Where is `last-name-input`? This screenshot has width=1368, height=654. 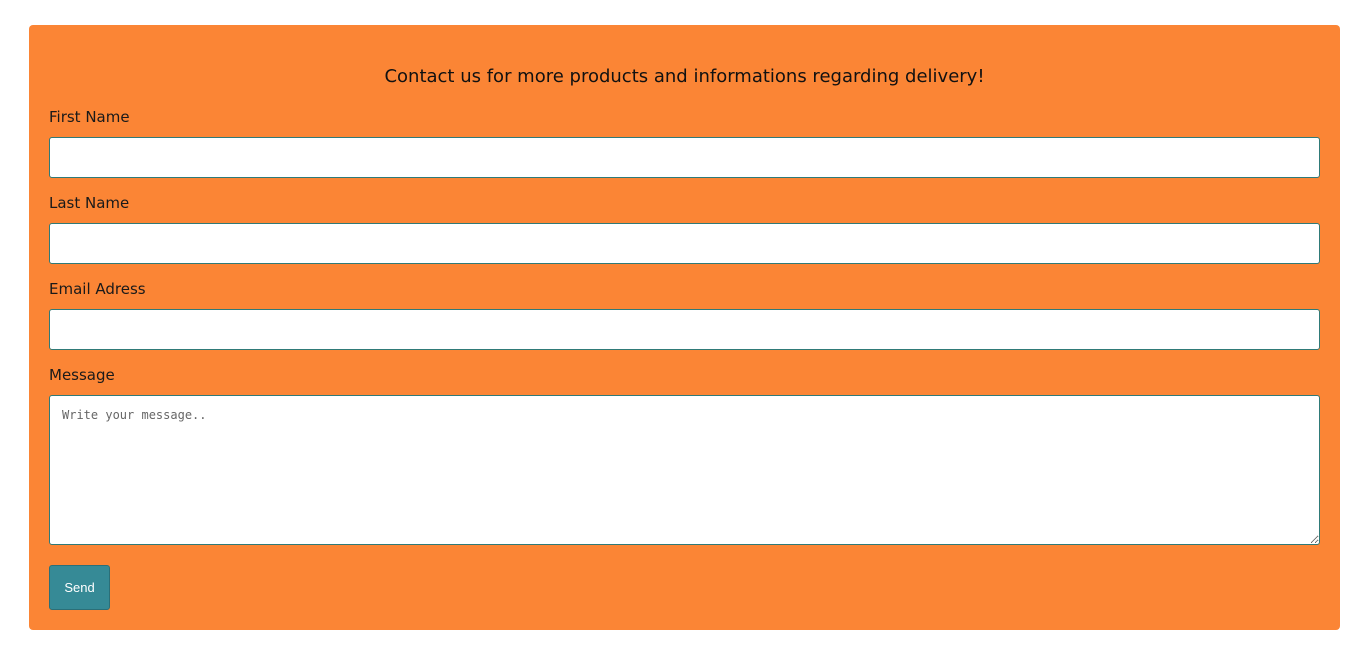 last-name-input is located at coordinates (684, 243).